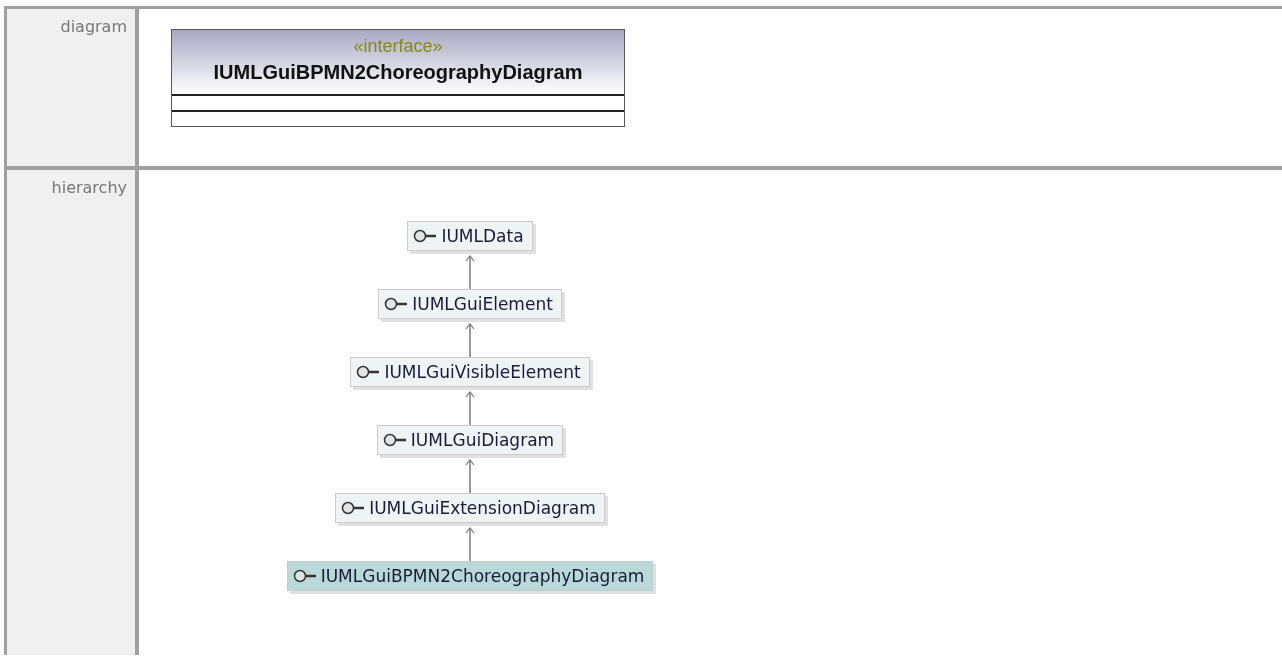 The image size is (1282, 661). I want to click on row-label: diagram, so click(93, 26).